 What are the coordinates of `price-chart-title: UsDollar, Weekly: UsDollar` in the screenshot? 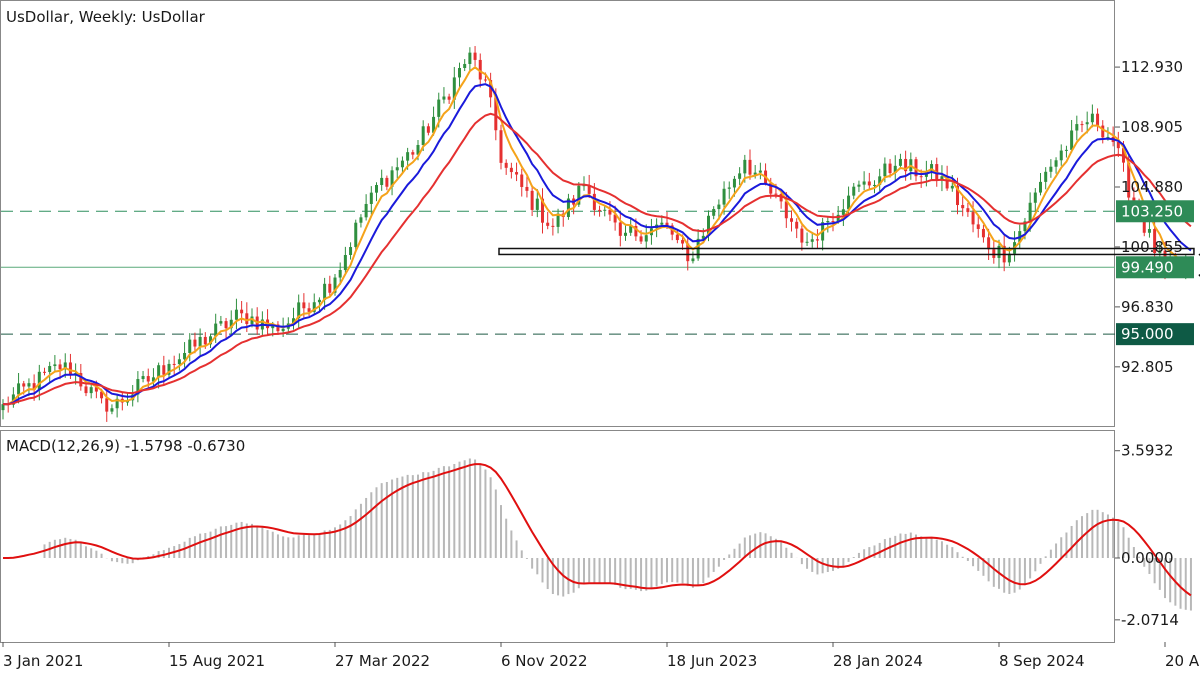 It's located at (106, 17).